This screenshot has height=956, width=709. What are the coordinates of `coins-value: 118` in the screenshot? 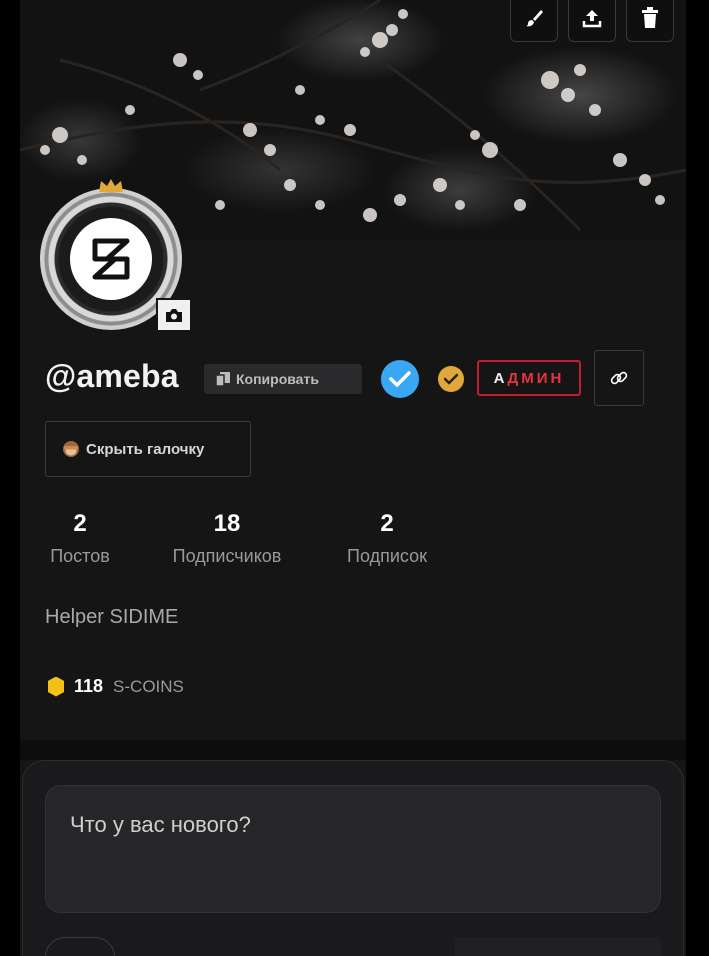 It's located at (89, 686).